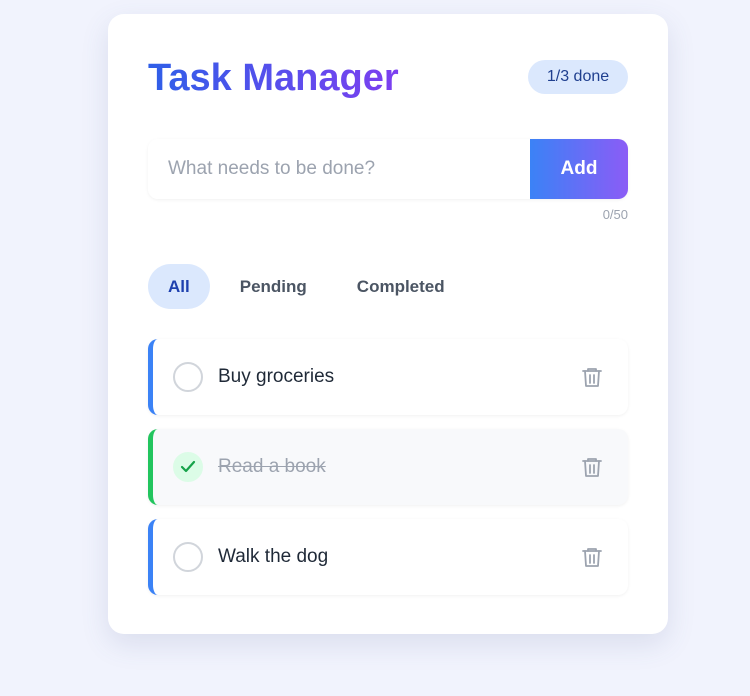 The width and height of the screenshot is (750, 696). I want to click on task-input, so click(339, 169).